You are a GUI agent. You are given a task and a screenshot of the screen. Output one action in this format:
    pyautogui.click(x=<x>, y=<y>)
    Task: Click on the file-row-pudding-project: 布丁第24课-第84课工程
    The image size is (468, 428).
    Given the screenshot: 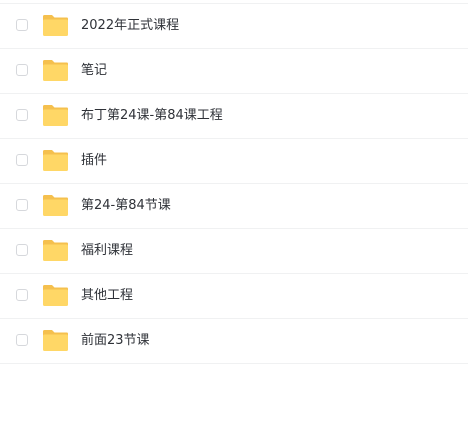 What is the action you would take?
    pyautogui.click(x=234, y=116)
    